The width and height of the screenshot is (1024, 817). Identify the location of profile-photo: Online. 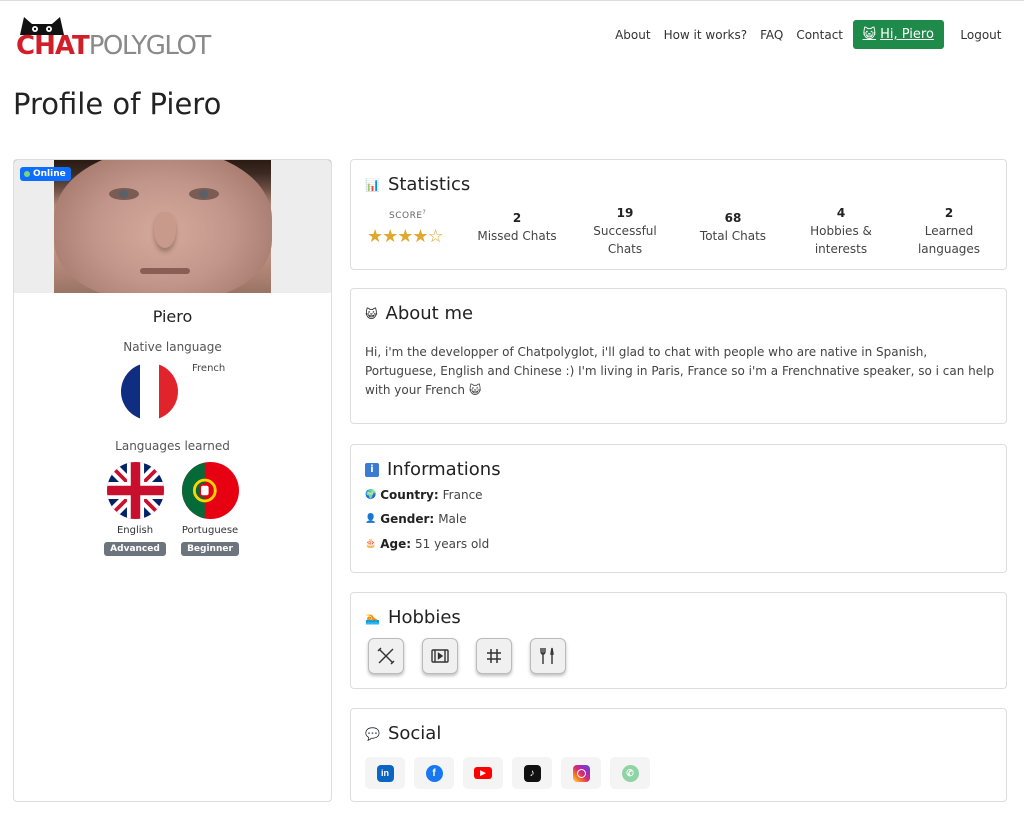
(172, 226).